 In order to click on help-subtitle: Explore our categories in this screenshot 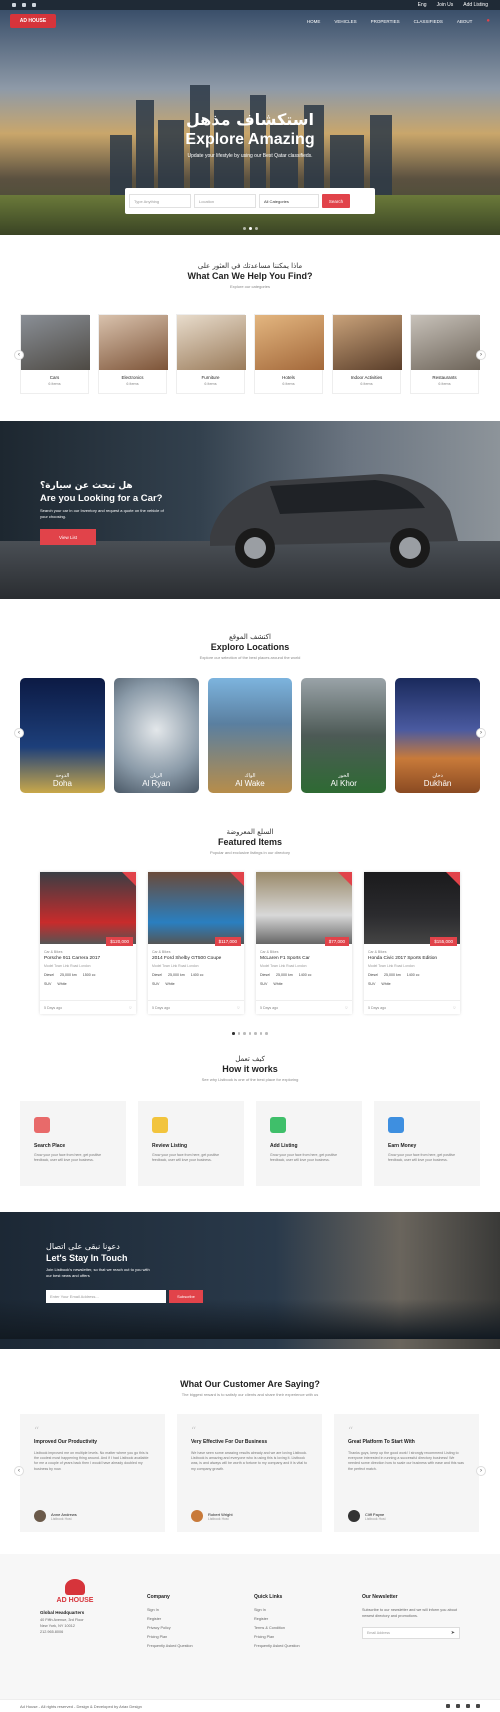, I will do `click(250, 286)`.